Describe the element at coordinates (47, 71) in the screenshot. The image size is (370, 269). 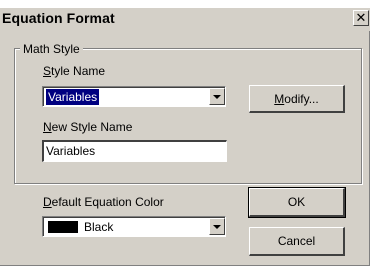
I see `style-name-mnemonic: S` at that location.